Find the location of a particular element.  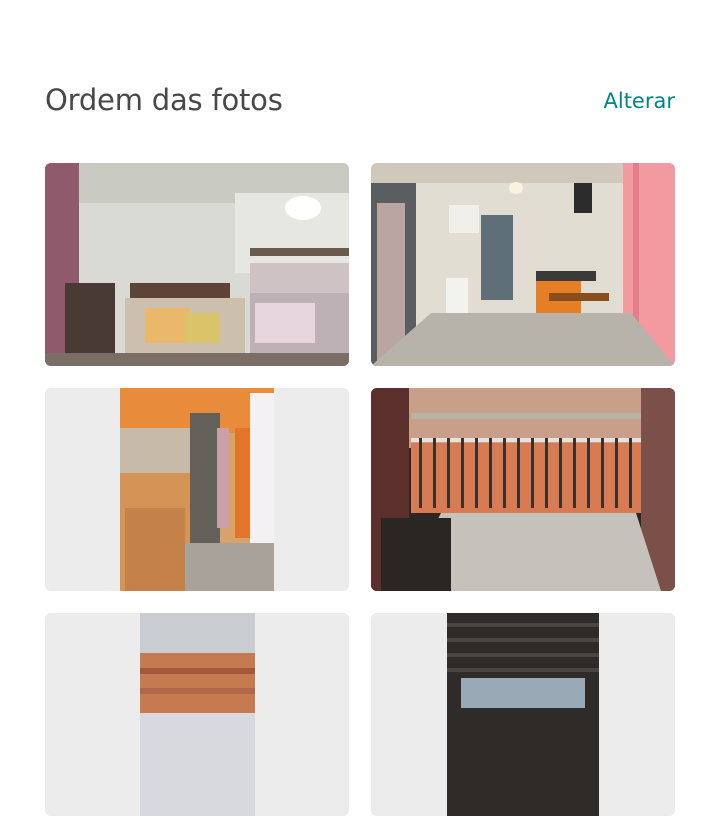

photo-kitchen is located at coordinates (523, 264).